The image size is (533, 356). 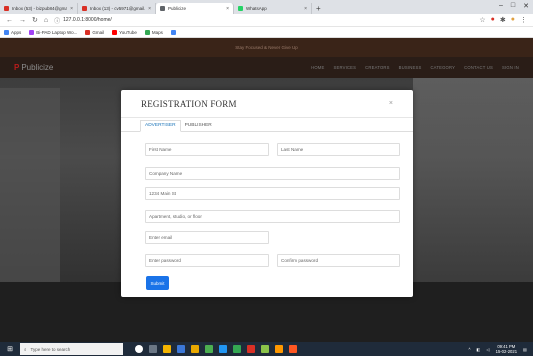 I want to click on info-icon: ⓘ, so click(x=57, y=20).